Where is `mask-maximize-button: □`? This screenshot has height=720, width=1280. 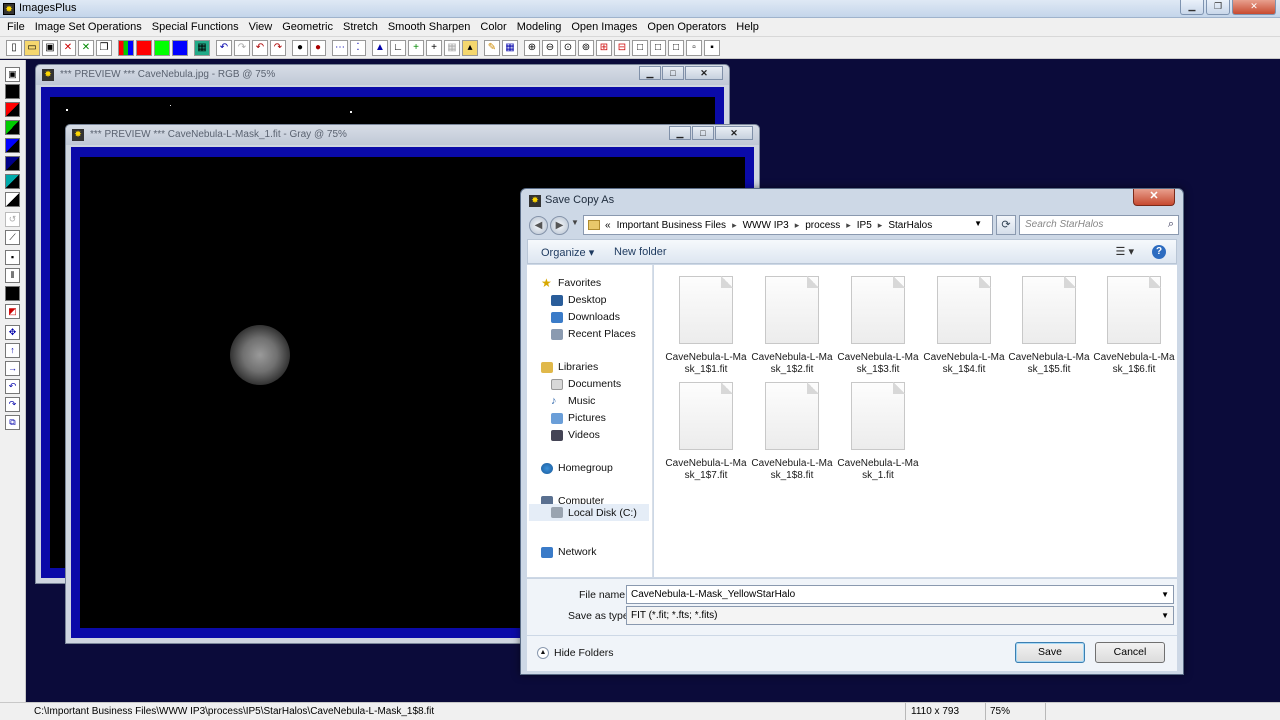 mask-maximize-button: □ is located at coordinates (703, 133).